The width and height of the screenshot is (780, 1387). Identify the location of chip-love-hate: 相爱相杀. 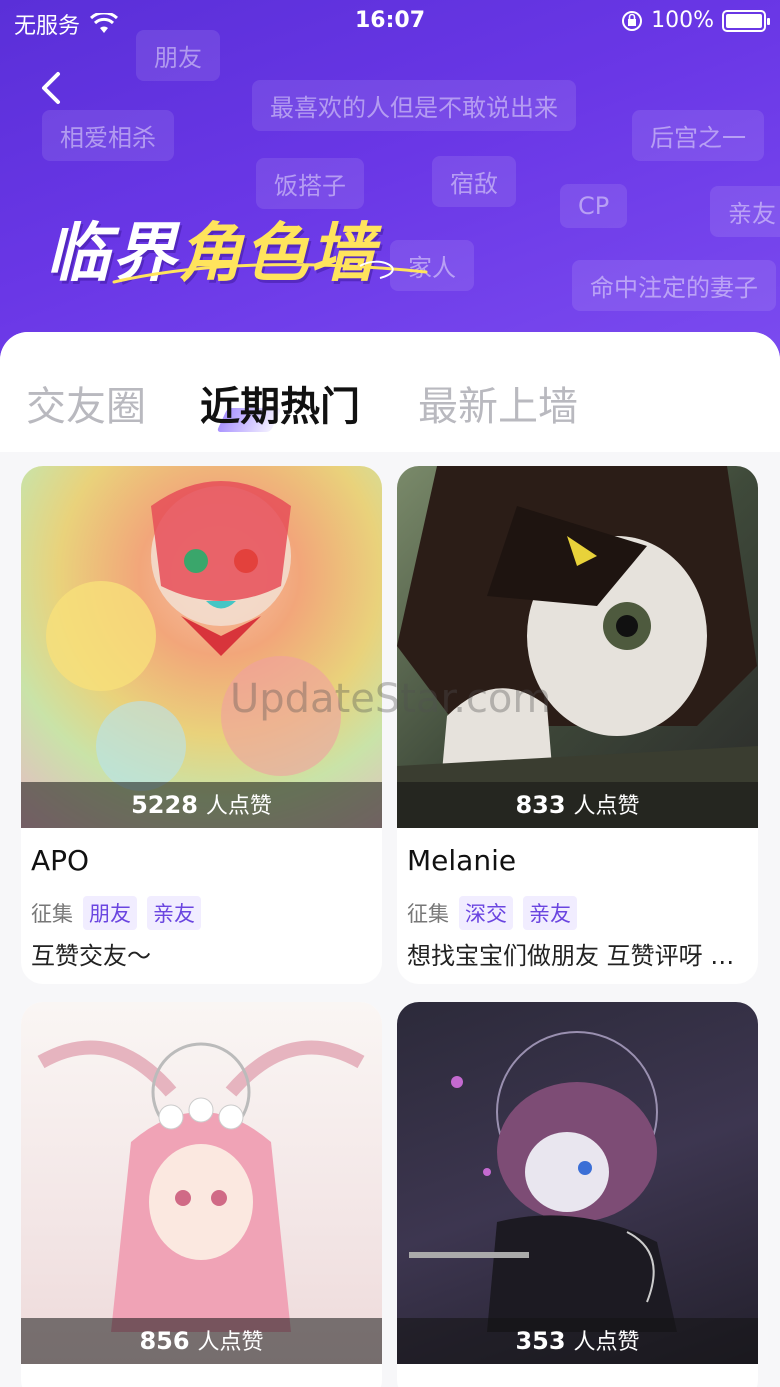
(108, 135).